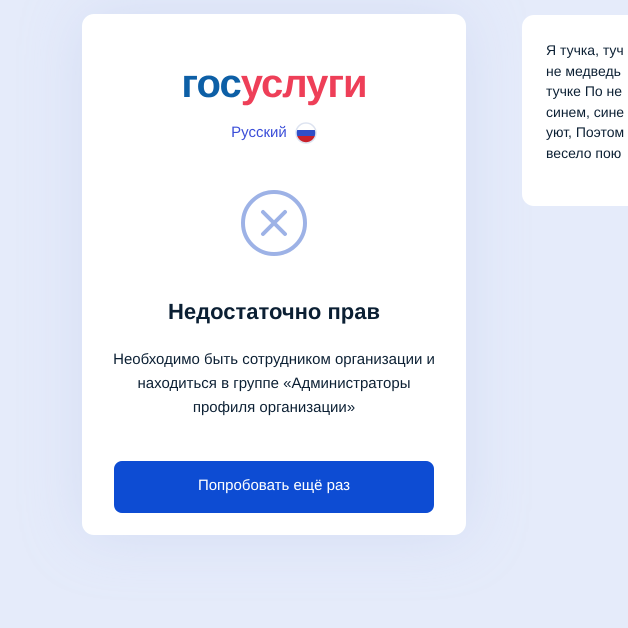 The image size is (628, 628). Describe the element at coordinates (274, 486) in the screenshot. I see `retry-button: Попробовать ещё раз` at that location.